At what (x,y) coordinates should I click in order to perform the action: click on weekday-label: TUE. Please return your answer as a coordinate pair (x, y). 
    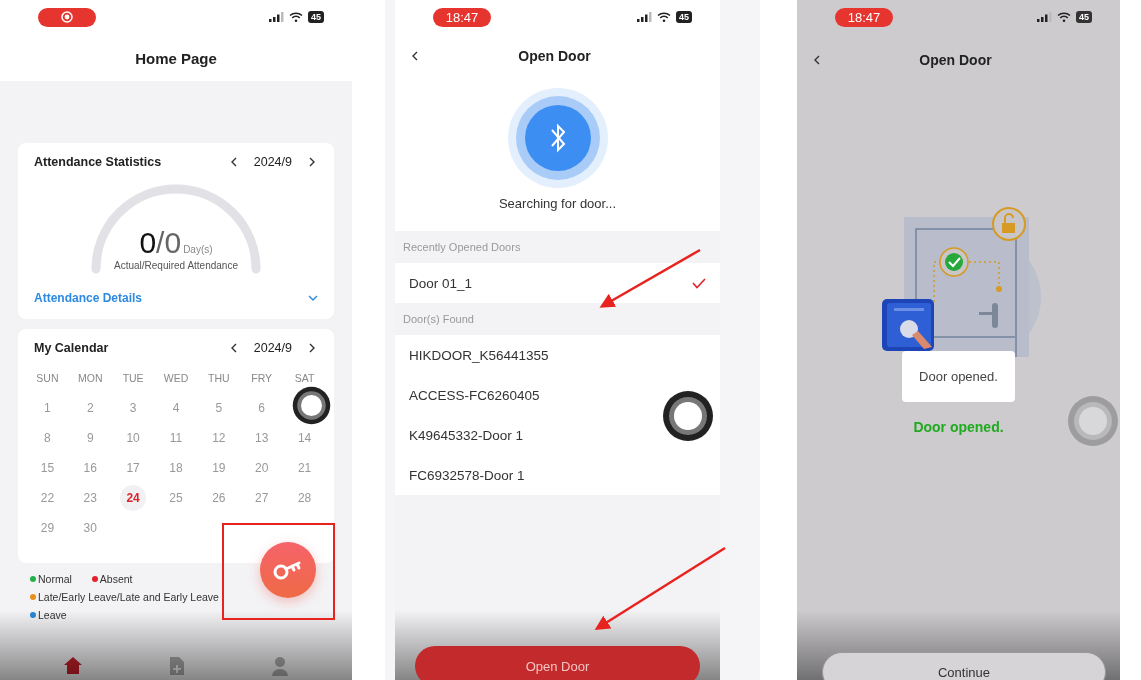
    Looking at the image, I should click on (133, 378).